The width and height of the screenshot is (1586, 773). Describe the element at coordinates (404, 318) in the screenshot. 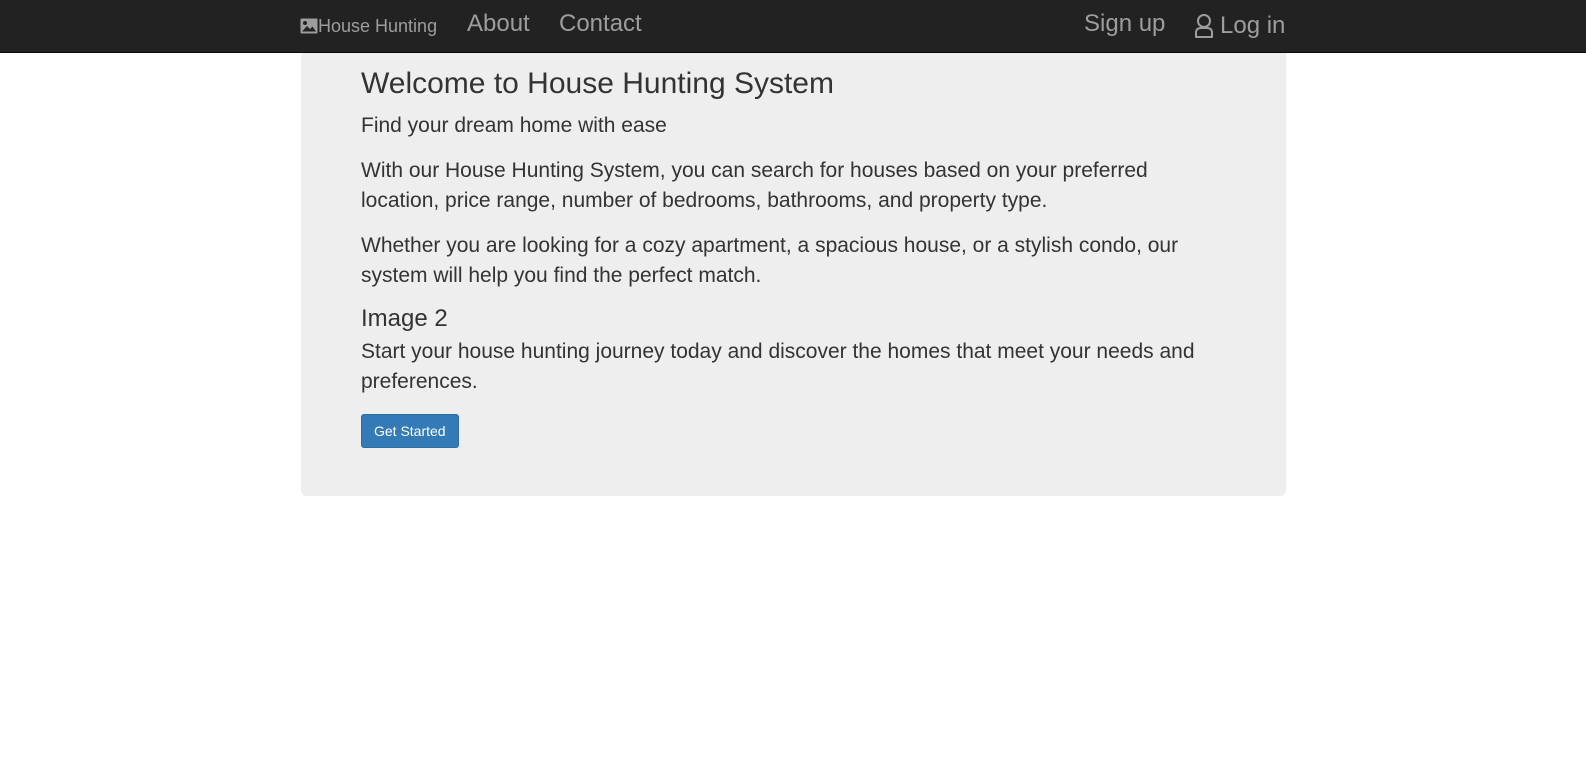

I see `broken-image-alt: Image 2` at that location.